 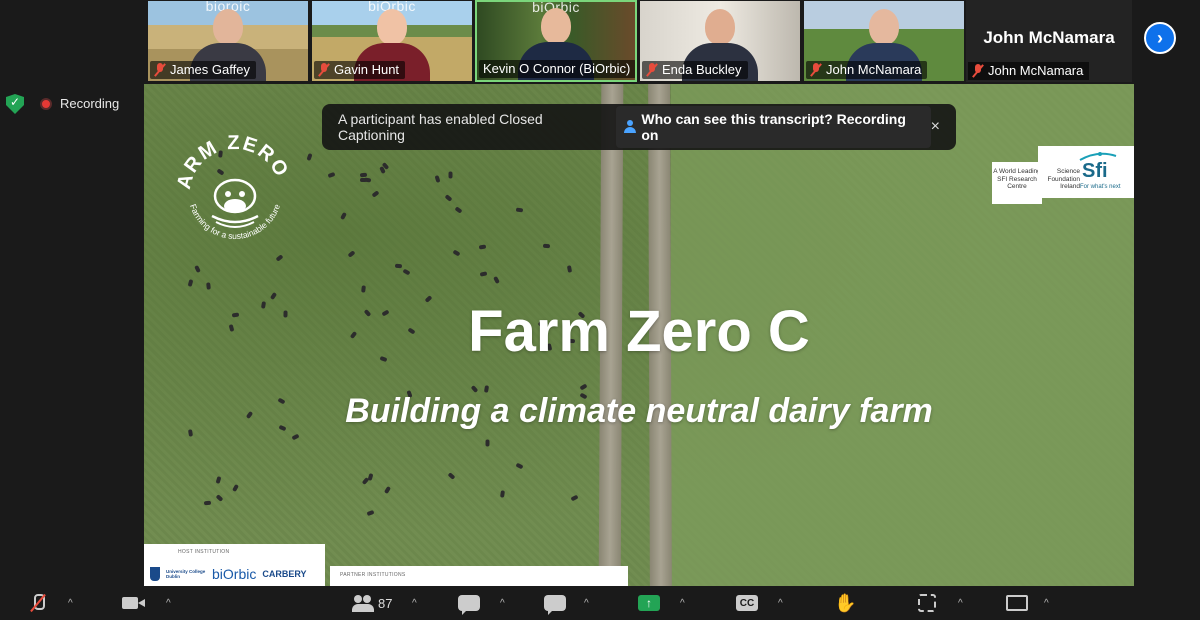 What do you see at coordinates (935, 127) in the screenshot?
I see `close-notice-button: ×` at bounding box center [935, 127].